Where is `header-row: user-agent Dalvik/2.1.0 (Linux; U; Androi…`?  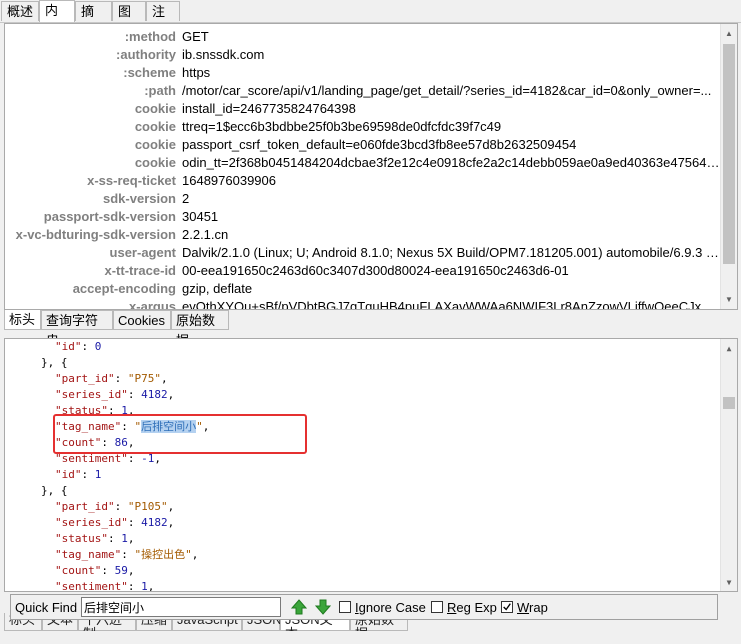 header-row: user-agent Dalvik/2.1.0 (Linux; U; Androi… is located at coordinates (363, 253).